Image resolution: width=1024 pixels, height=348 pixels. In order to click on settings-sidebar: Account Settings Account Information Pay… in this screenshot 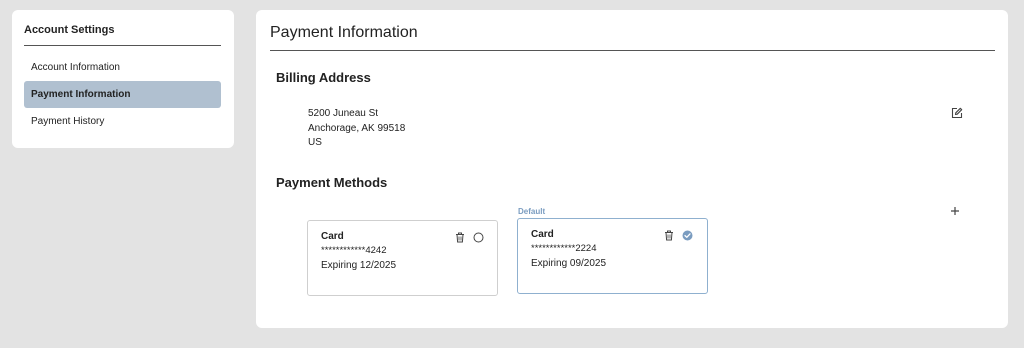, I will do `click(123, 79)`.